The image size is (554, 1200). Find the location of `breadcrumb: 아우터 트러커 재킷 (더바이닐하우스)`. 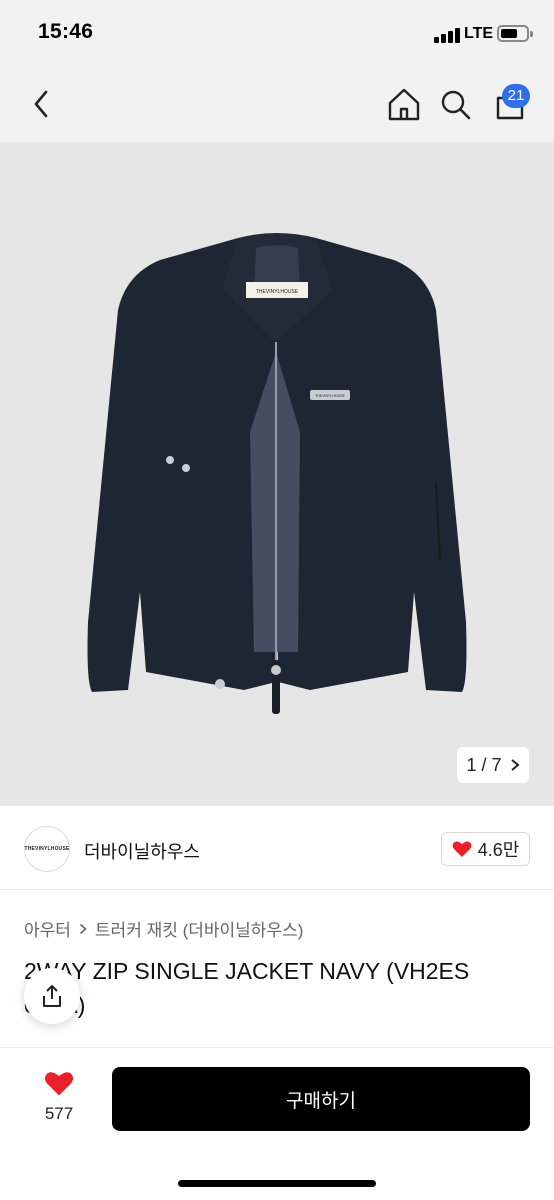

breadcrumb: 아우터 트러커 재킷 (더바이닐하우스) is located at coordinates (163, 928).